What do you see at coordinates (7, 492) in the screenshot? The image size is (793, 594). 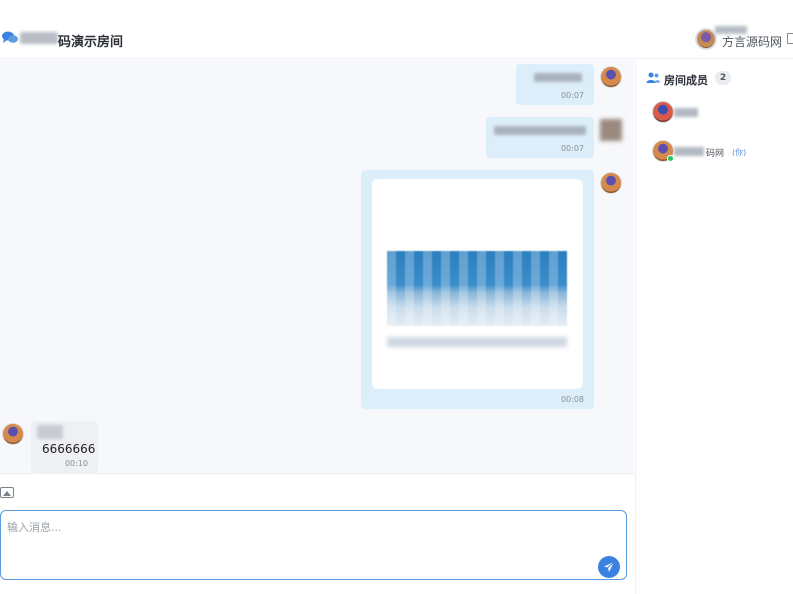 I see `image-upload-icon` at bounding box center [7, 492].